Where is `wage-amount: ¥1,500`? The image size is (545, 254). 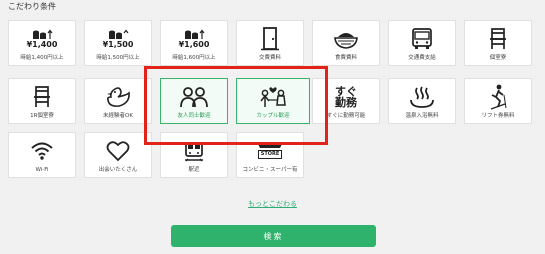 wage-amount: ¥1,500 is located at coordinates (118, 44).